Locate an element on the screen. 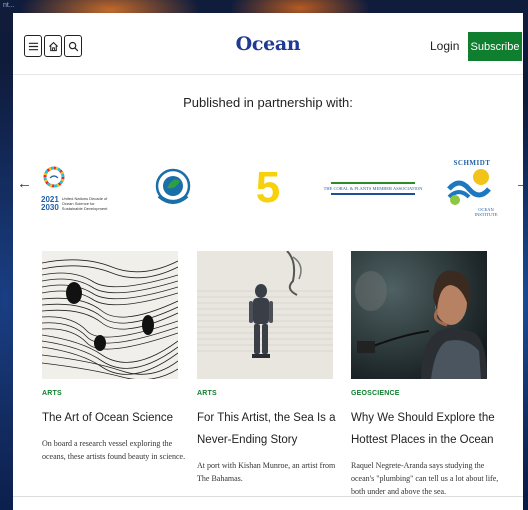  carousel-prev-arrow: ← is located at coordinates (24, 183).